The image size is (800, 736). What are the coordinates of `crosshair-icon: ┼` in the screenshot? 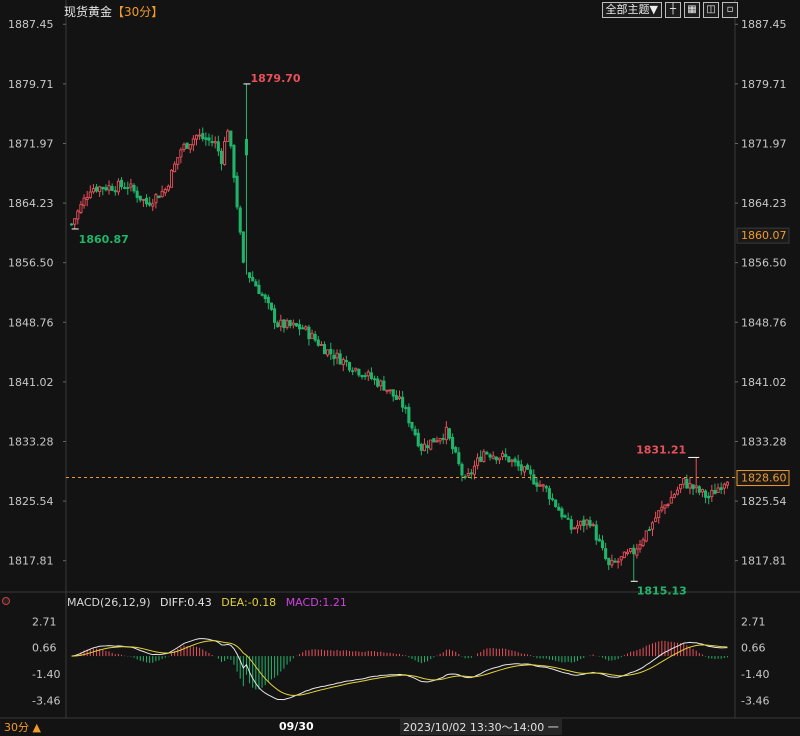 It's located at (673, 10).